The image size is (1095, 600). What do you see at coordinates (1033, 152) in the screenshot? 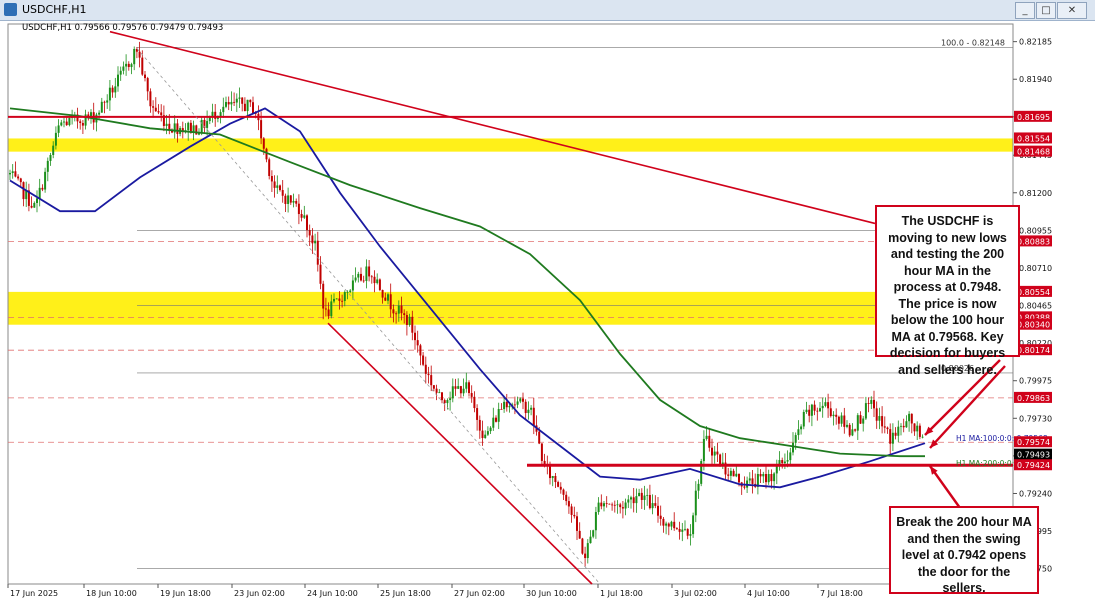
I see `price-label: 0.81468` at bounding box center [1033, 152].